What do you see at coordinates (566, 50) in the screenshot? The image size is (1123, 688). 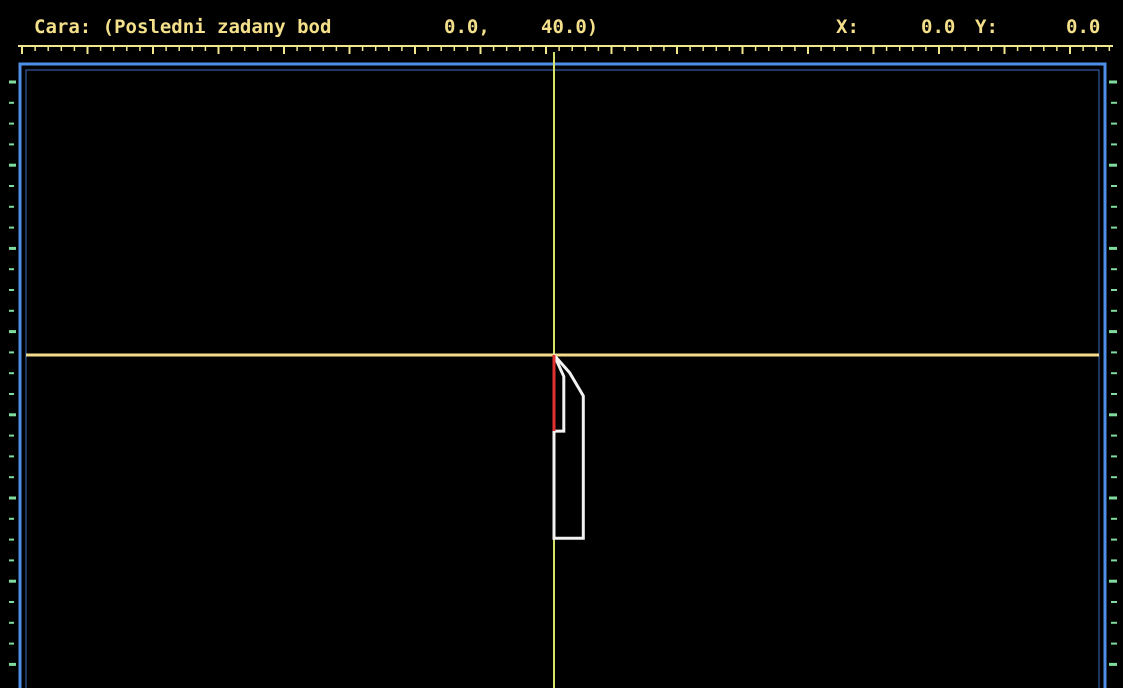 I see `ruler-ticks` at bounding box center [566, 50].